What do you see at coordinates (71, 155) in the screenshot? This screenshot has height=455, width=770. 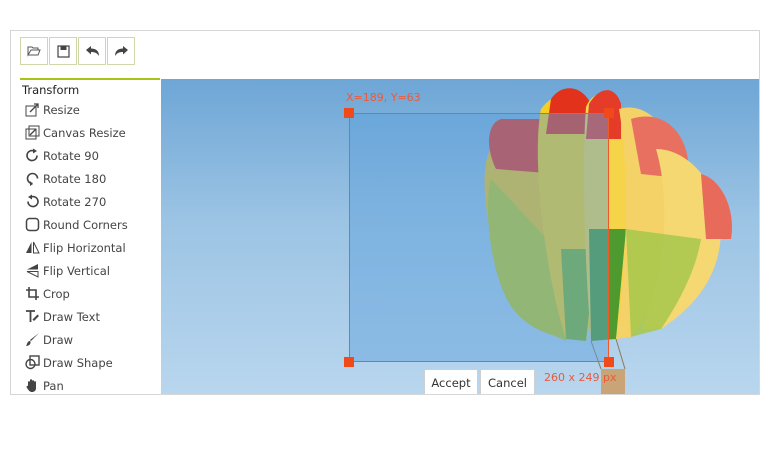 I see `tool-label: Rotate 90` at bounding box center [71, 155].